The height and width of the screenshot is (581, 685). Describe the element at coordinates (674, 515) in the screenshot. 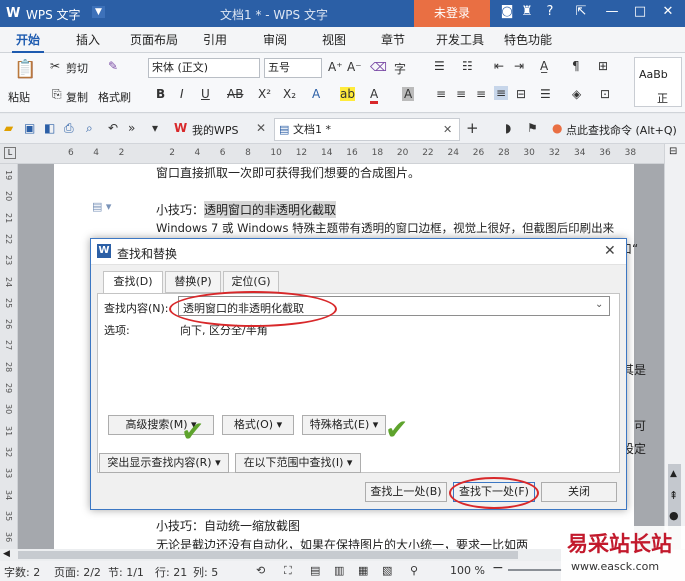

I see `select-browse-icon: ●` at that location.